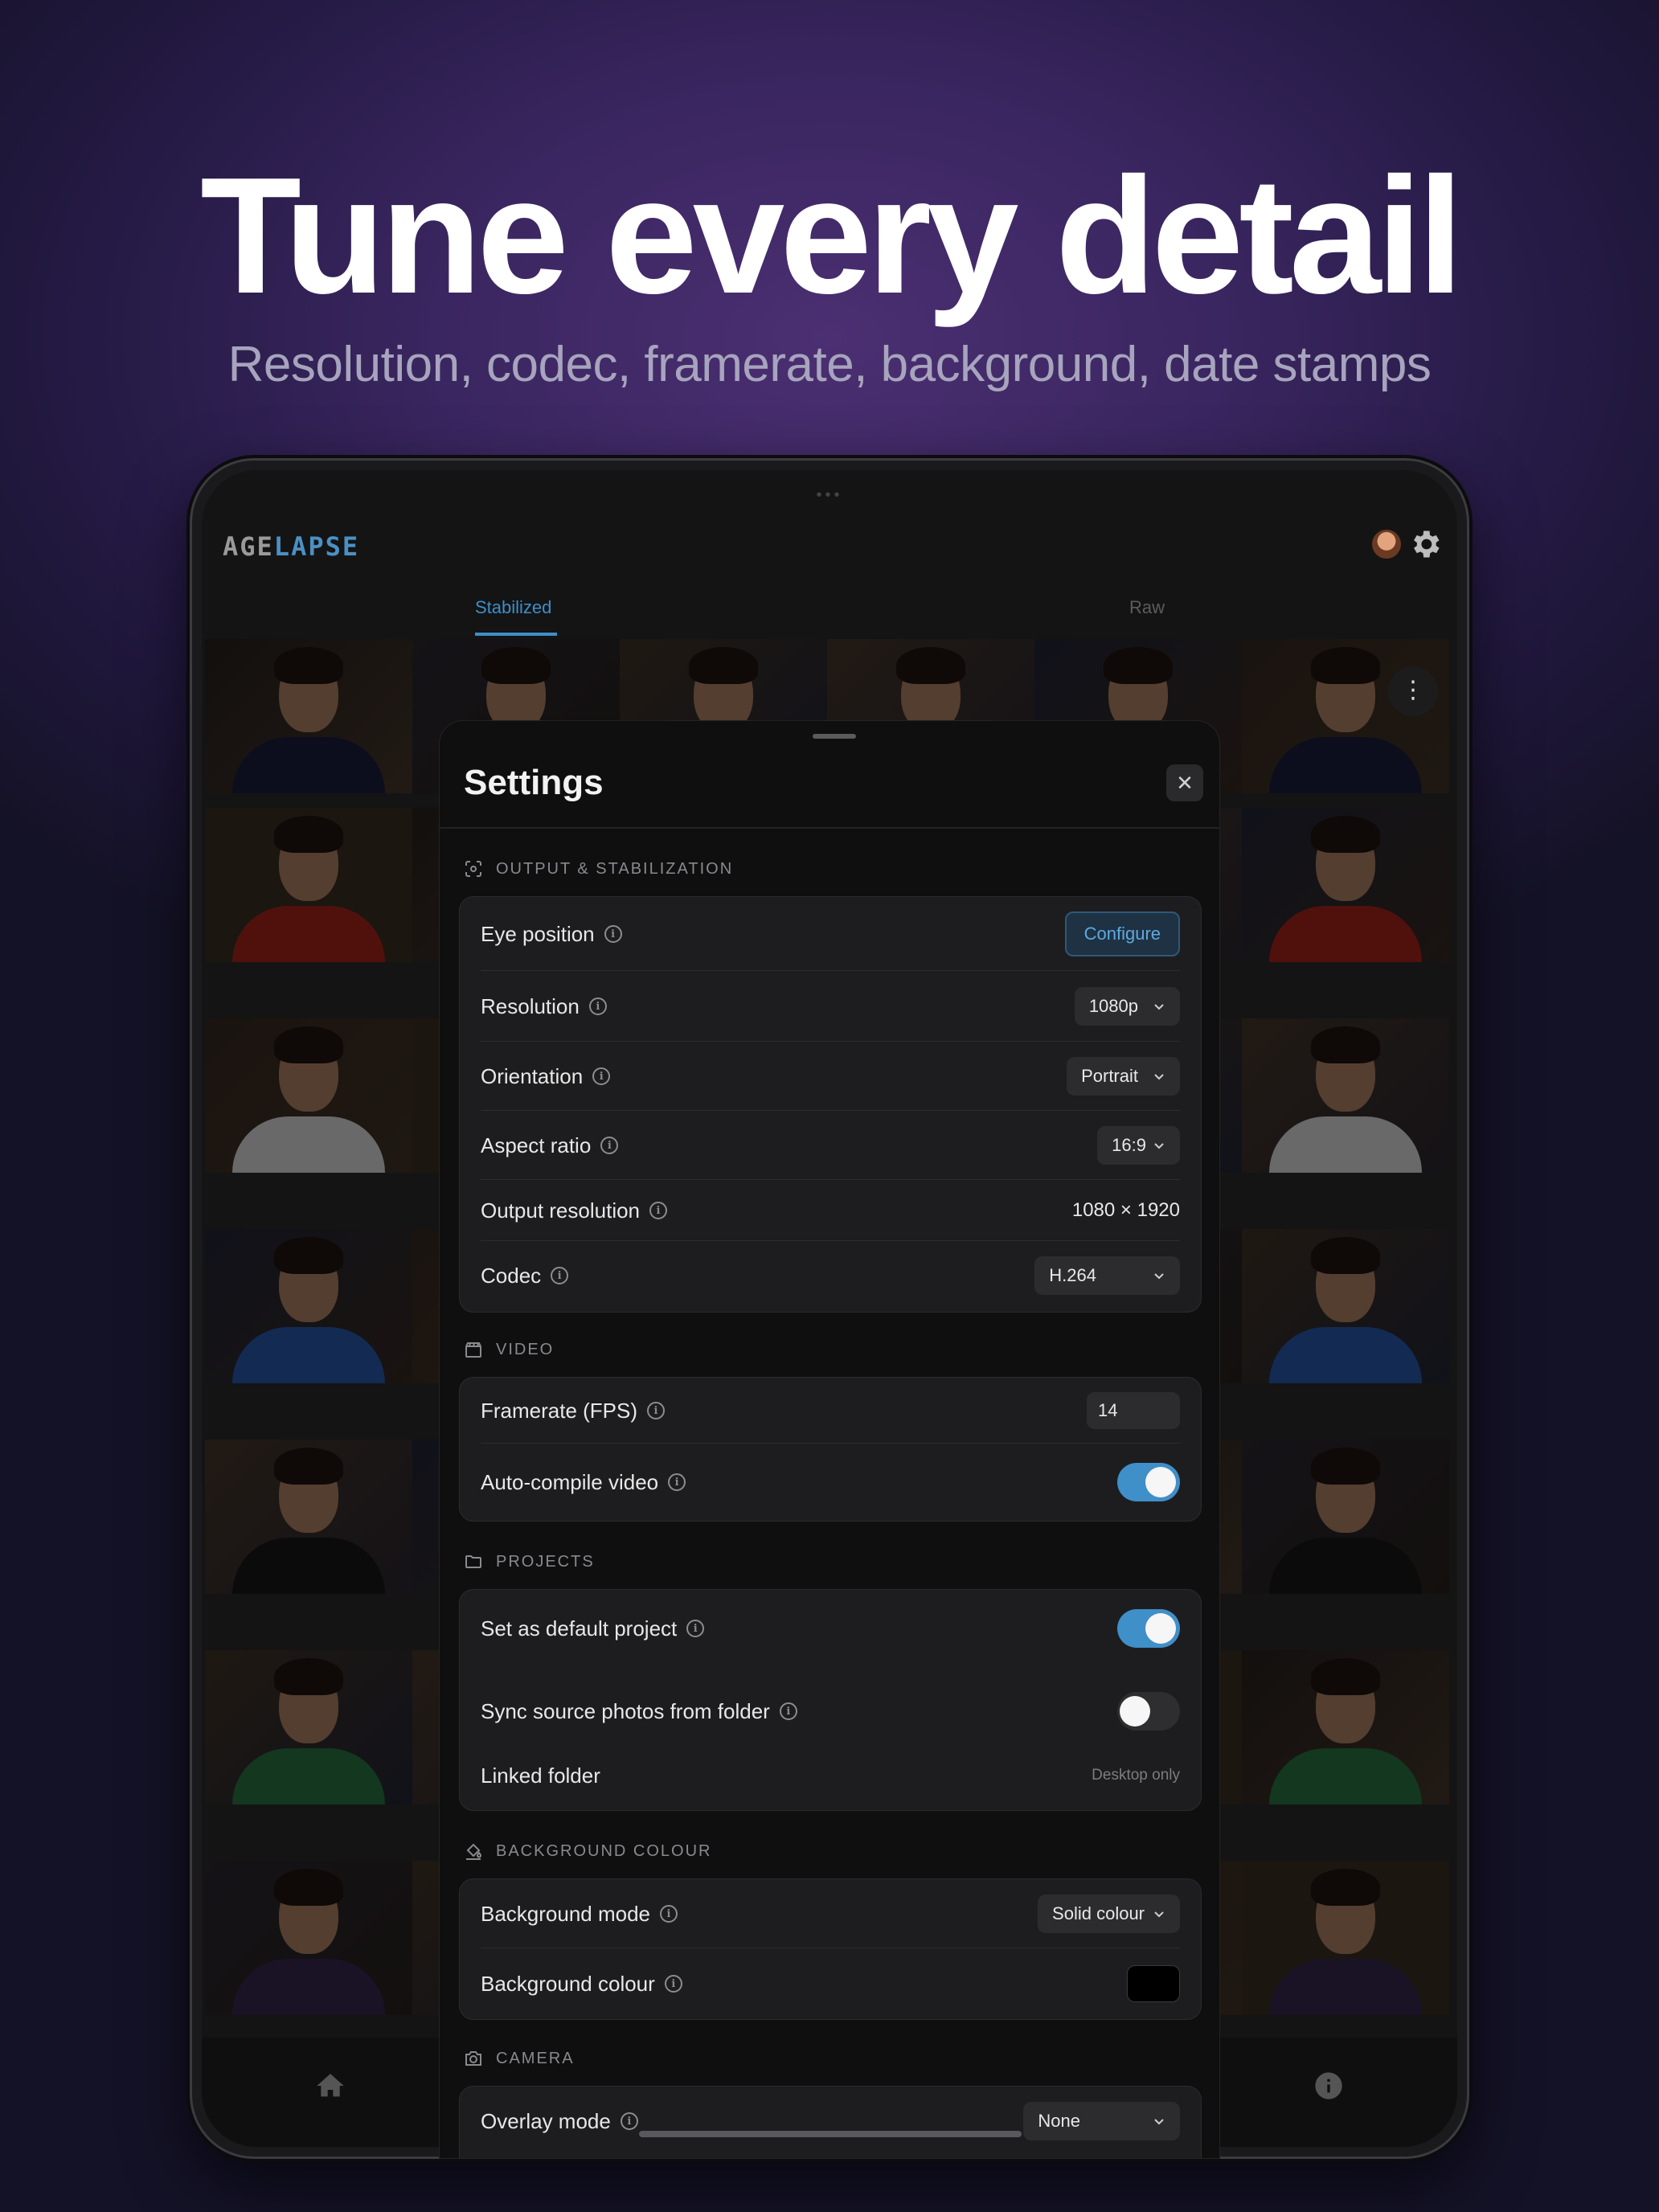 The width and height of the screenshot is (1659, 2212). What do you see at coordinates (829, 828) in the screenshot?
I see `sheet-divider` at bounding box center [829, 828].